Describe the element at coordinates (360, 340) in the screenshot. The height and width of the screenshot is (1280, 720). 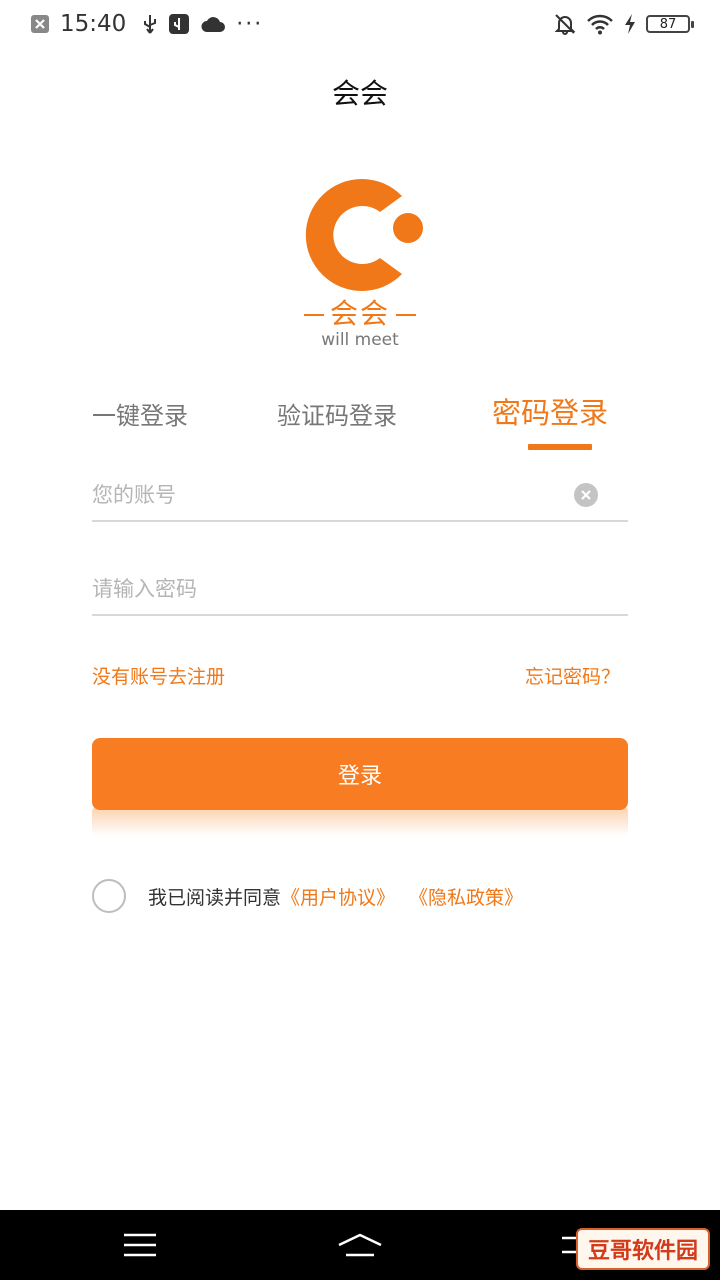
I see `logo-slogan: will meet` at that location.